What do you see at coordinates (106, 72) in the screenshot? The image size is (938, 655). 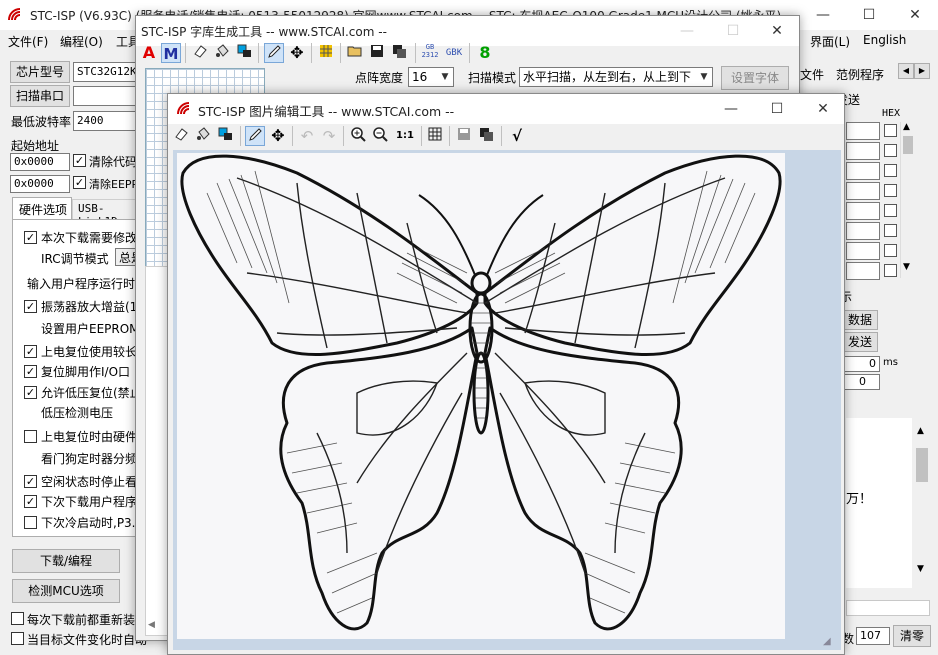 I see `chip-model-field: STC32G12K128` at bounding box center [106, 72].